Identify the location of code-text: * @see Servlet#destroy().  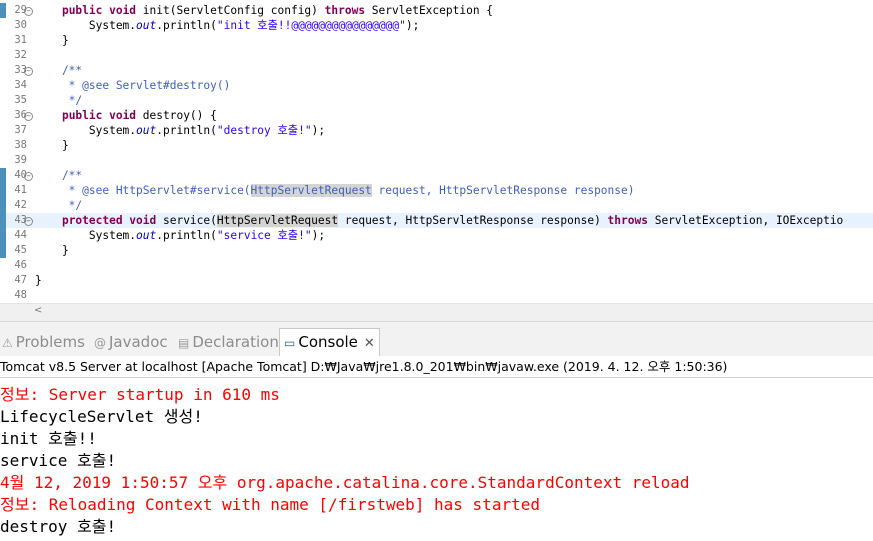
(133, 85).